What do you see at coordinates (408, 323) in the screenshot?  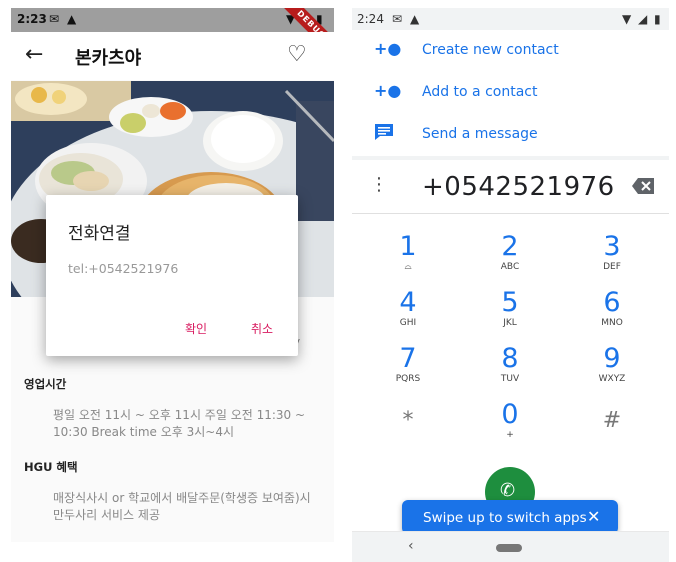 I see `key-letters: GHI` at bounding box center [408, 323].